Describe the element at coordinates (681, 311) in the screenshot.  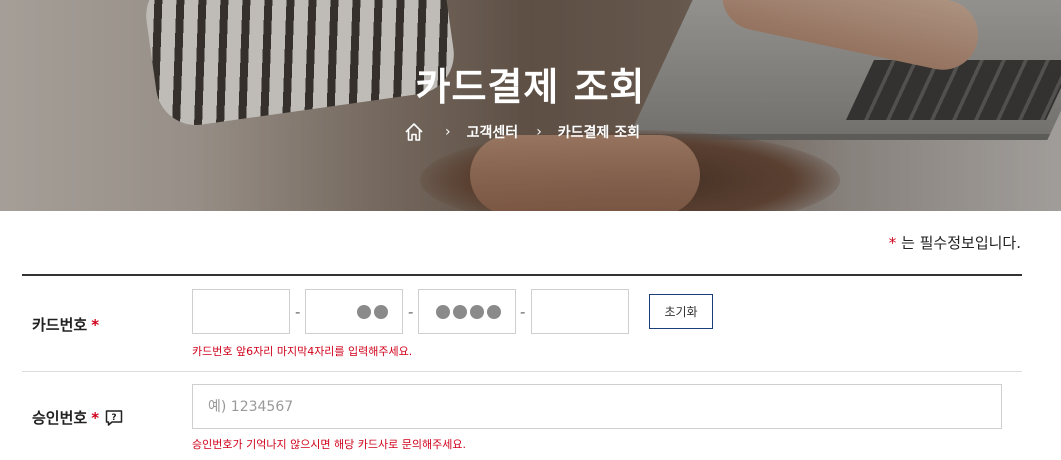
I see `reset-button: 초기화` at that location.